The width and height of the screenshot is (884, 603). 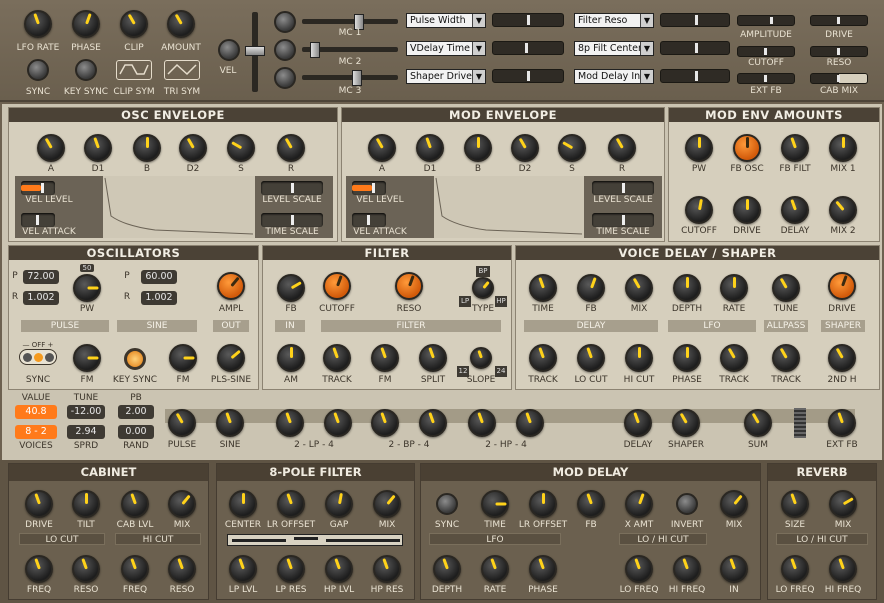 What do you see at coordinates (528, 76) in the screenshot?
I see `mod-amount-3-track` at bounding box center [528, 76].